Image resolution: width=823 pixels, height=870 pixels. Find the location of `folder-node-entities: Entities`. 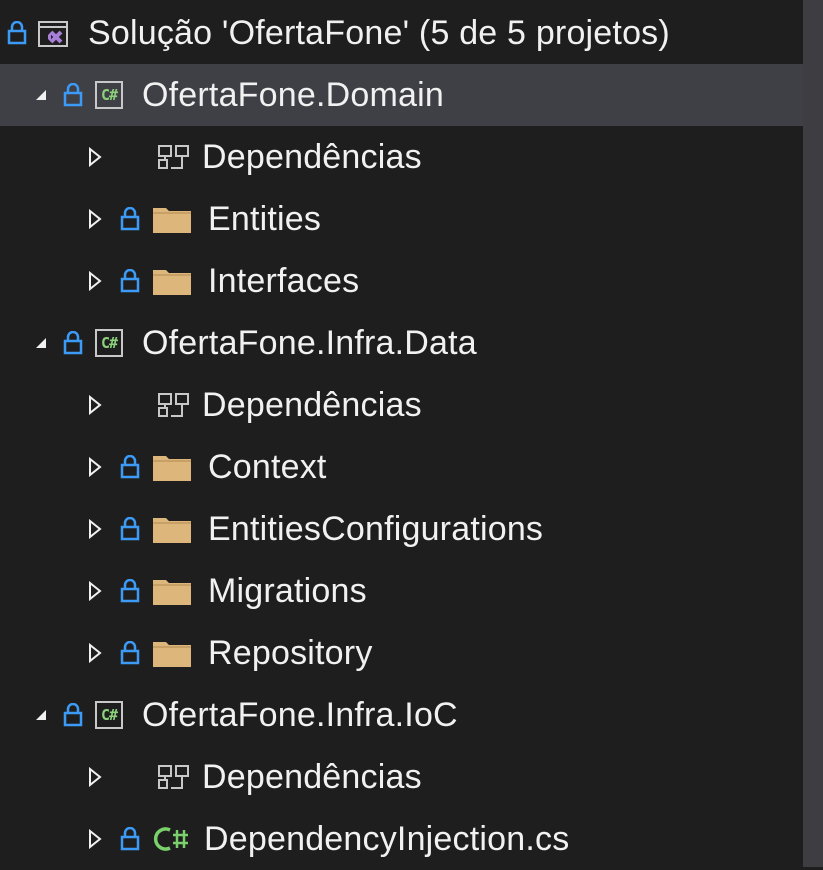

folder-node-entities: Entities is located at coordinates (401, 219).